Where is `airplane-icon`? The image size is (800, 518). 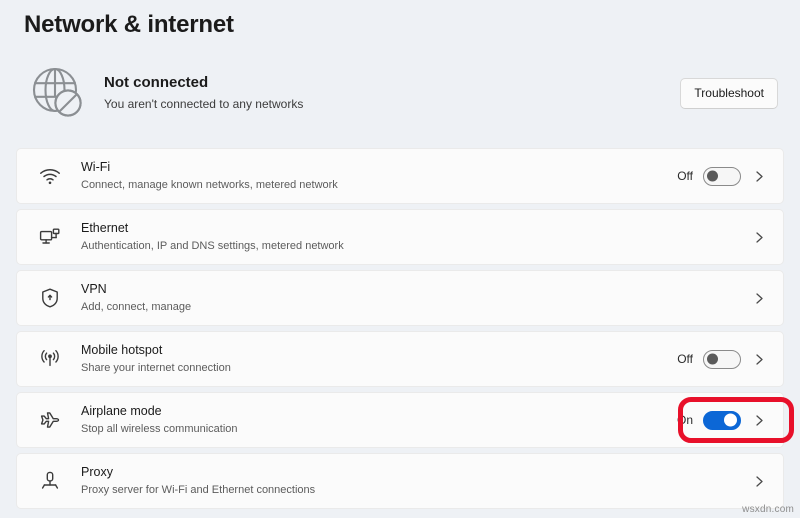
airplane-icon is located at coordinates (50, 420).